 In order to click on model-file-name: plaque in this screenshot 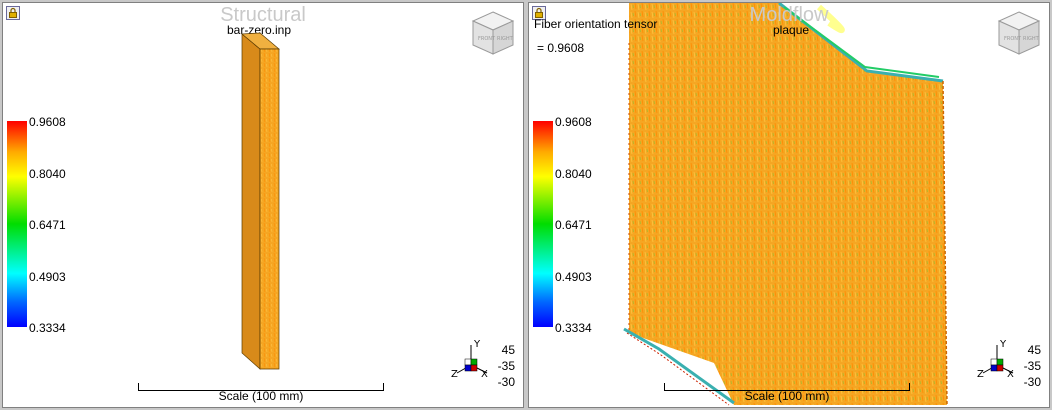, I will do `click(791, 30)`.